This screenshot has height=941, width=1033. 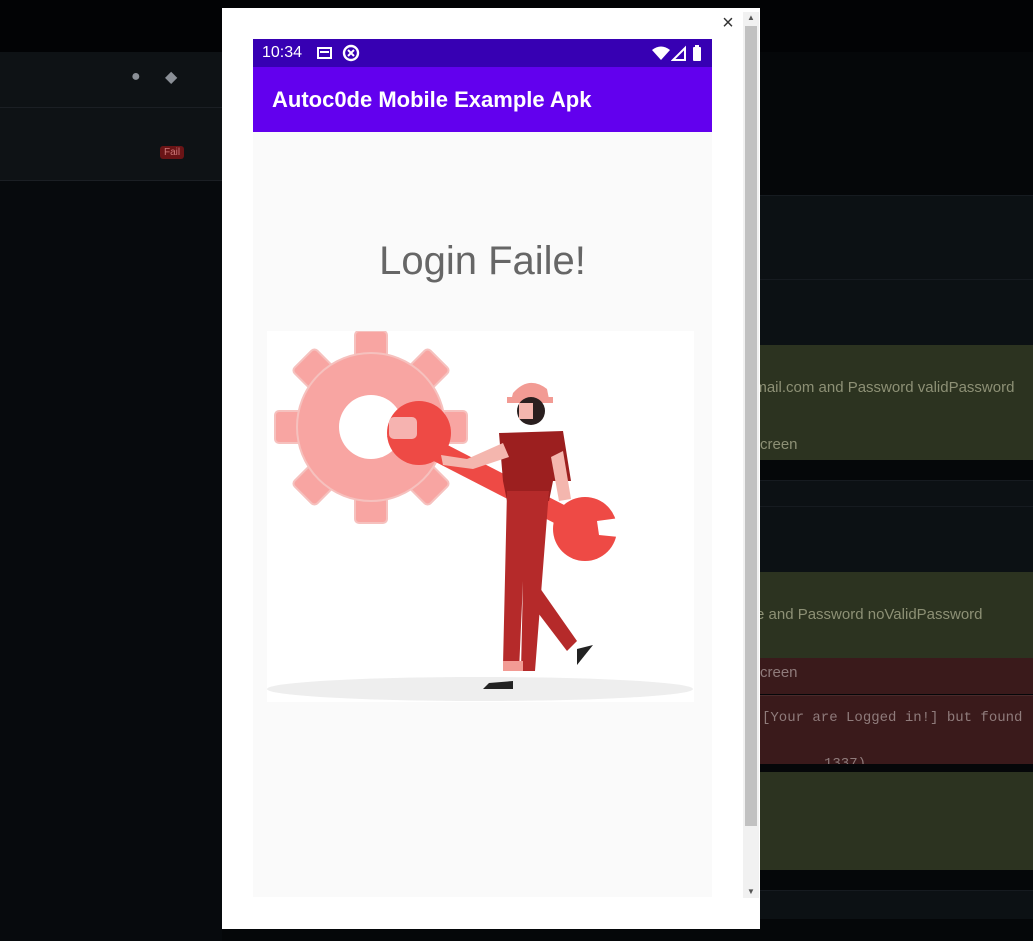 What do you see at coordinates (136, 76) in the screenshot?
I see `alert-icon: ●` at bounding box center [136, 76].